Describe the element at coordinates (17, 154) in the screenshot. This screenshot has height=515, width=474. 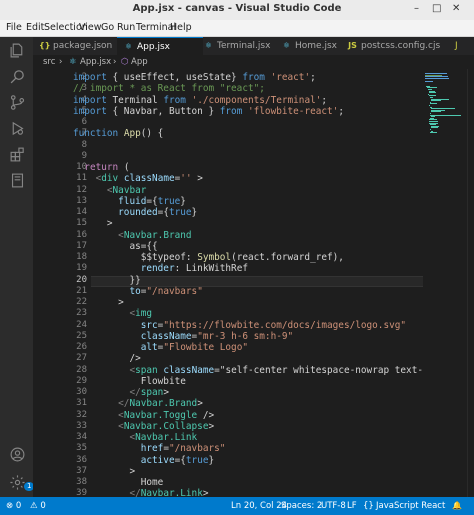
I see `extensions-icon` at that location.